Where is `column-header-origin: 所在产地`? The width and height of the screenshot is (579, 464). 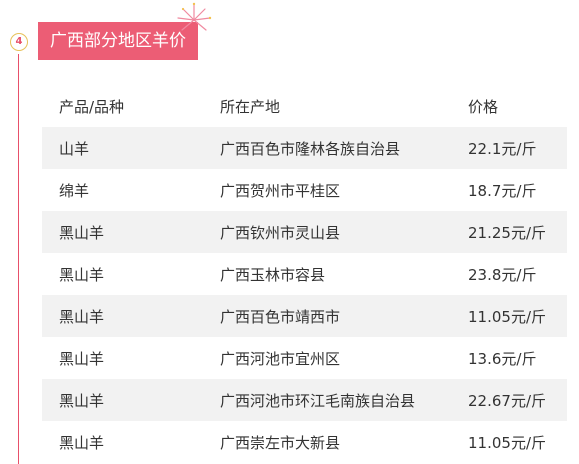
column-header-origin: 所在产地 is located at coordinates (250, 106).